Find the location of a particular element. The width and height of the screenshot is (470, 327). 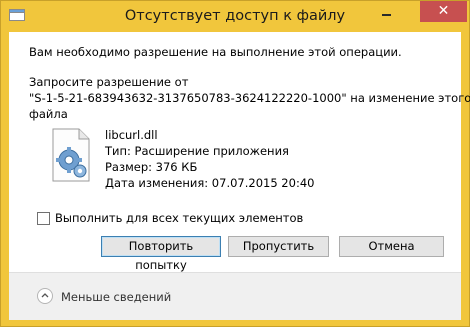

apply-to-all-checkbox is located at coordinates (43, 218).